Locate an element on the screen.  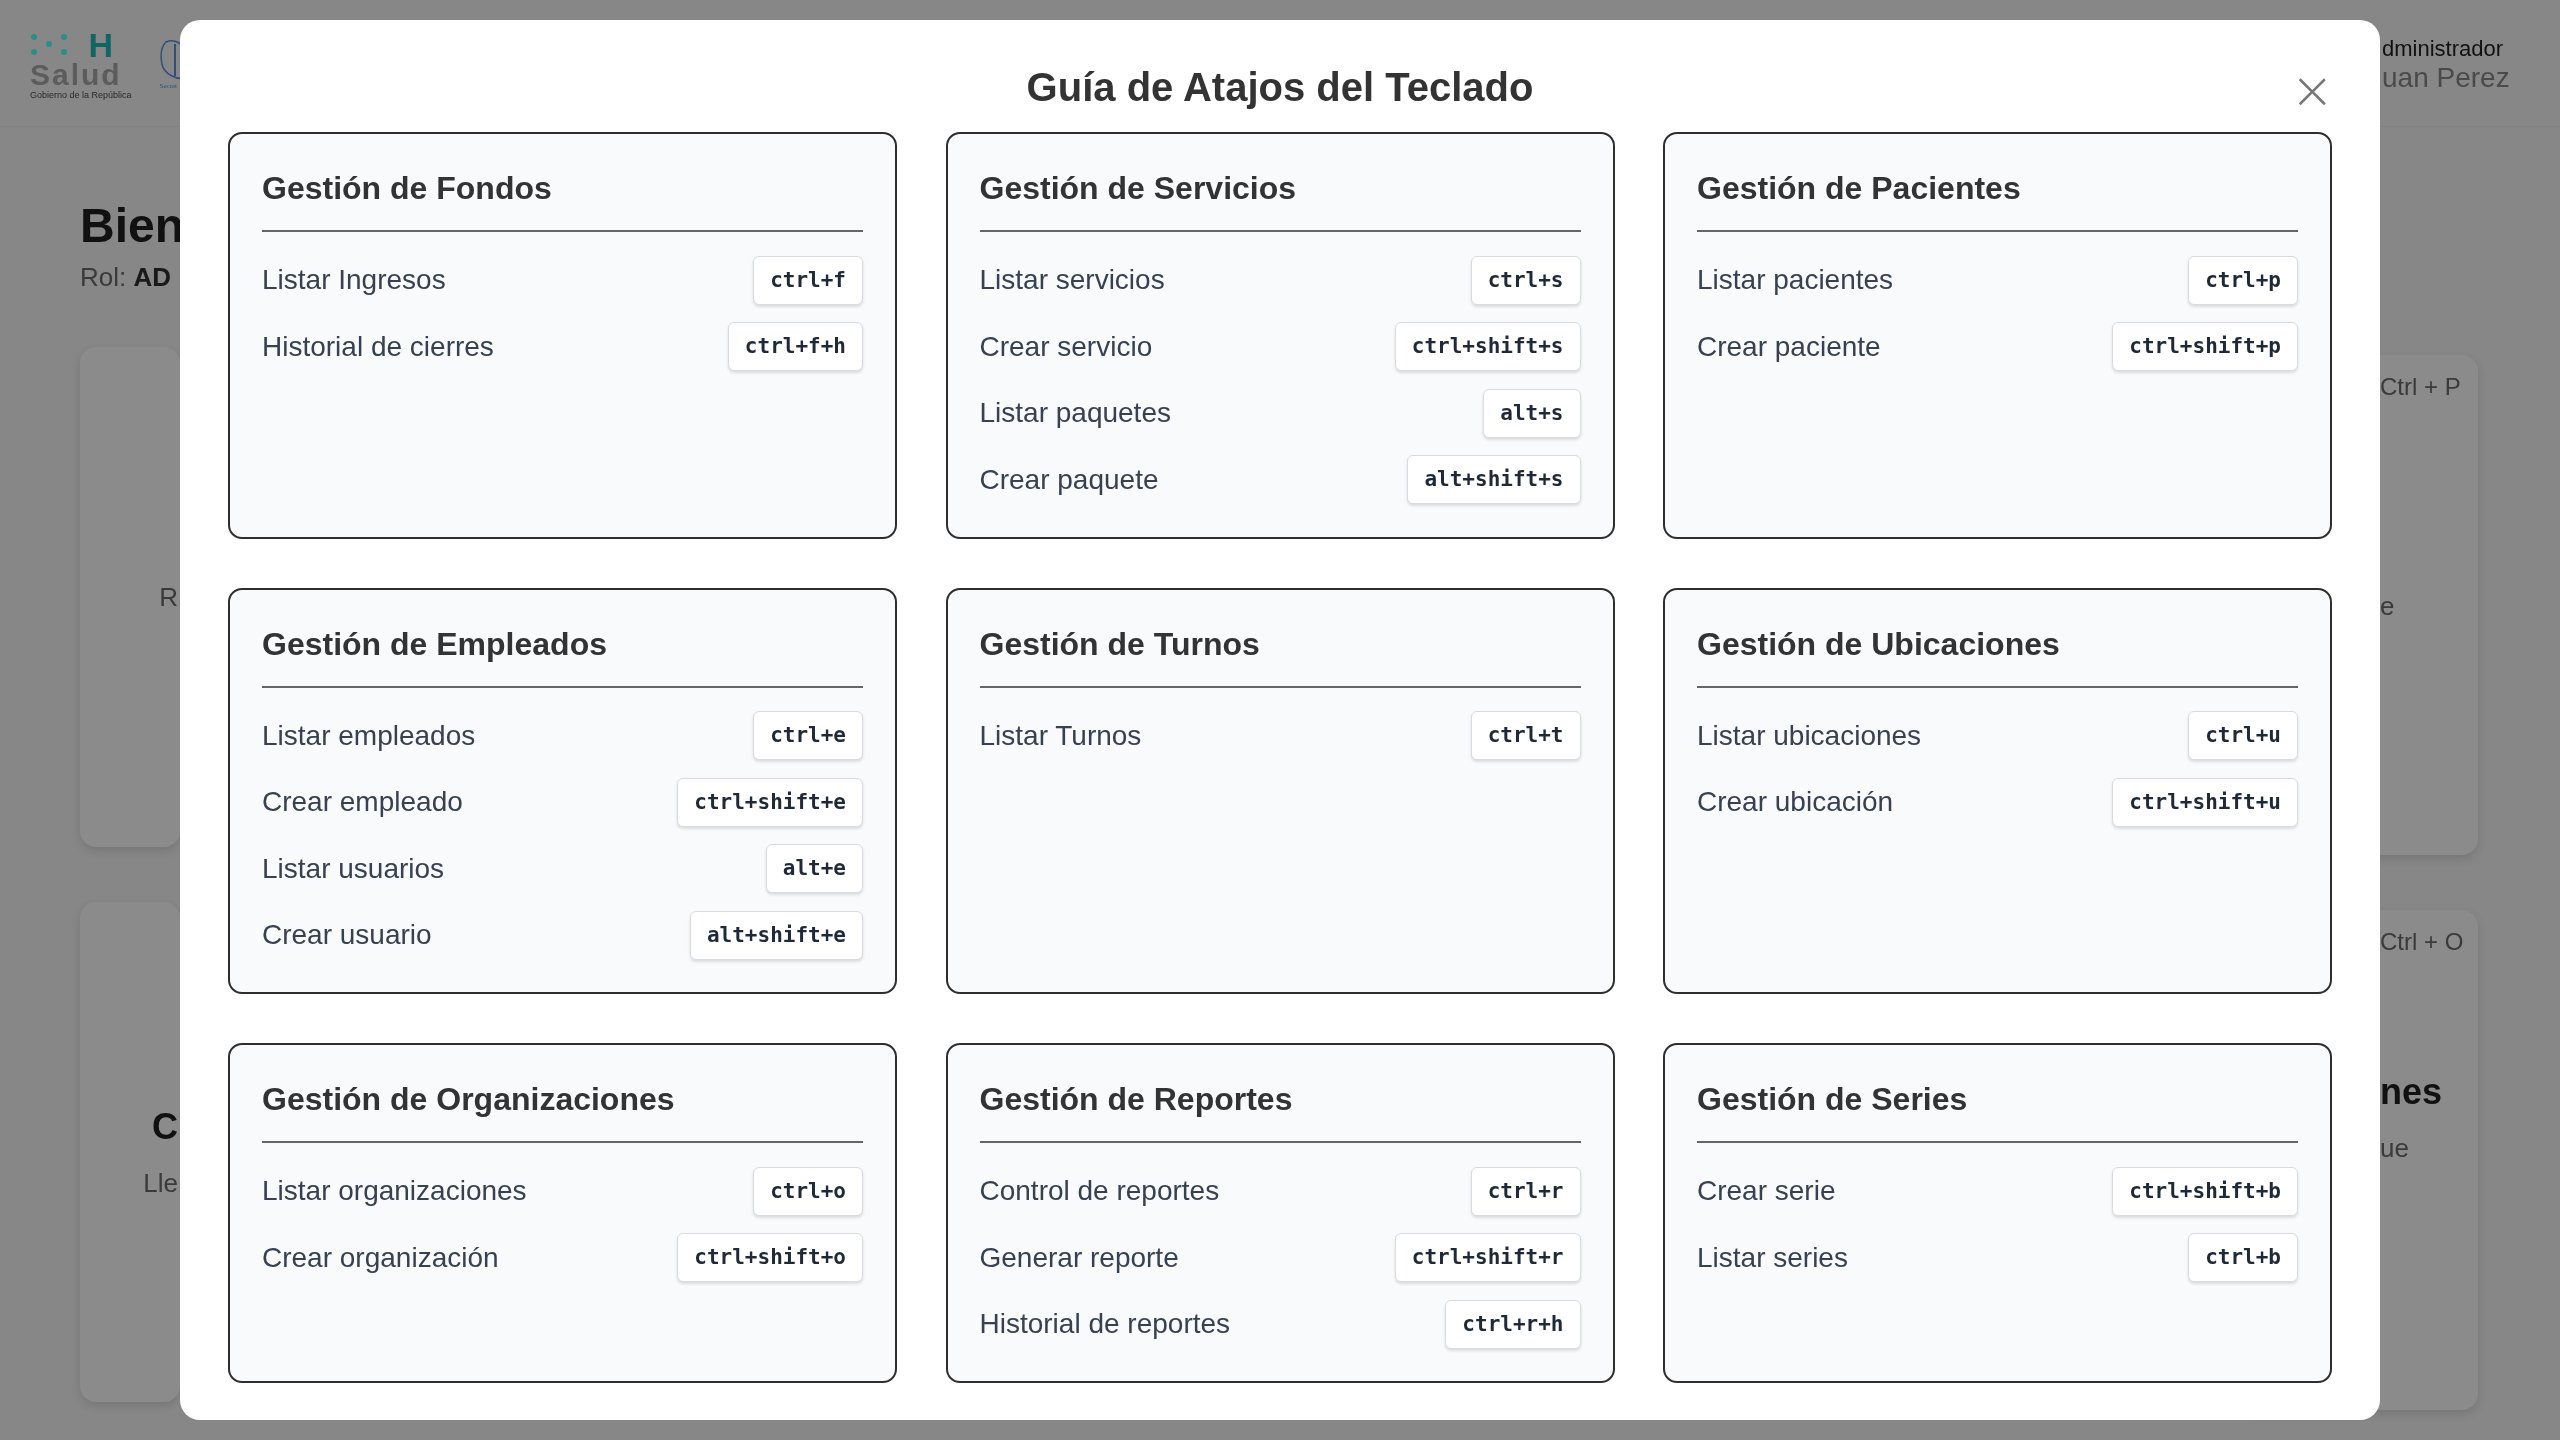
shortcut-label: Crear servicio is located at coordinates (1066, 346).